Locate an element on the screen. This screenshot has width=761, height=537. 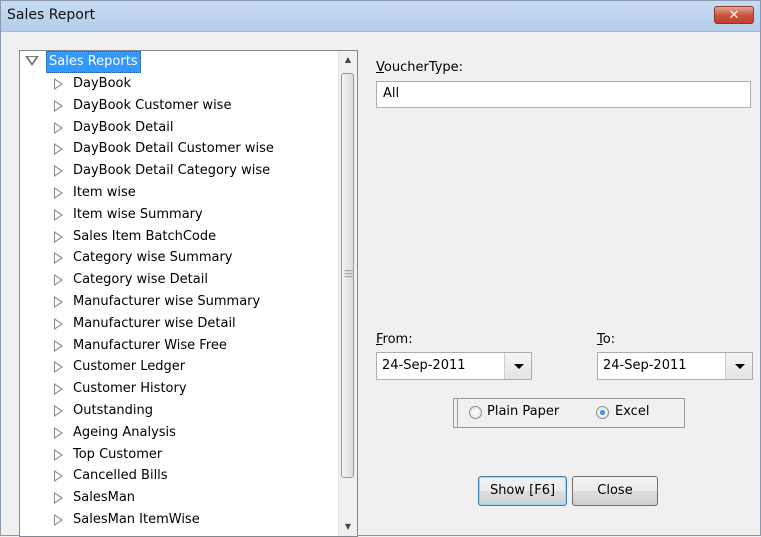
tree-scrollbar: ▲ — — — ▼ is located at coordinates (347, 293).